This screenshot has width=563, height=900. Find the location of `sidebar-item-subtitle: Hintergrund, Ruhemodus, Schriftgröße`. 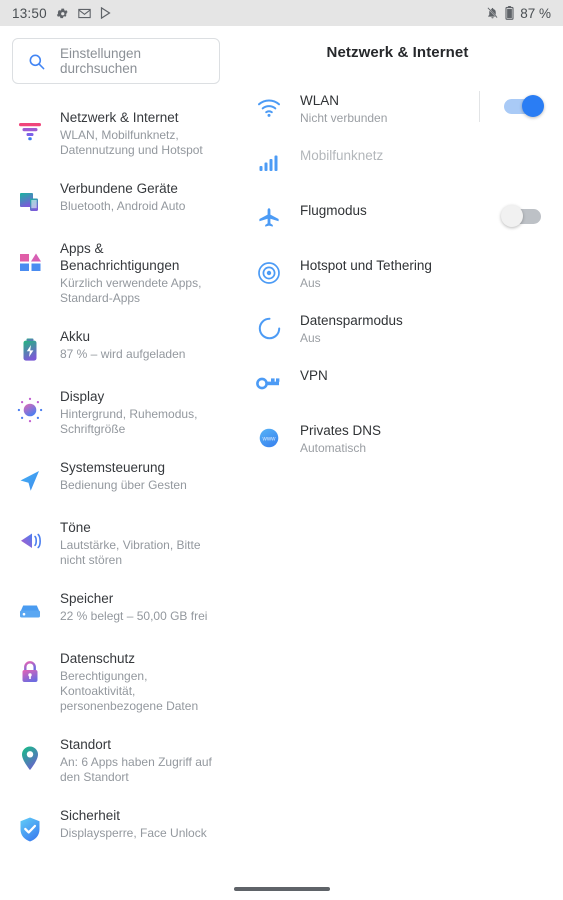

sidebar-item-subtitle: Hintergrund, Ruhemodus, Schriftgröße is located at coordinates (129, 421).